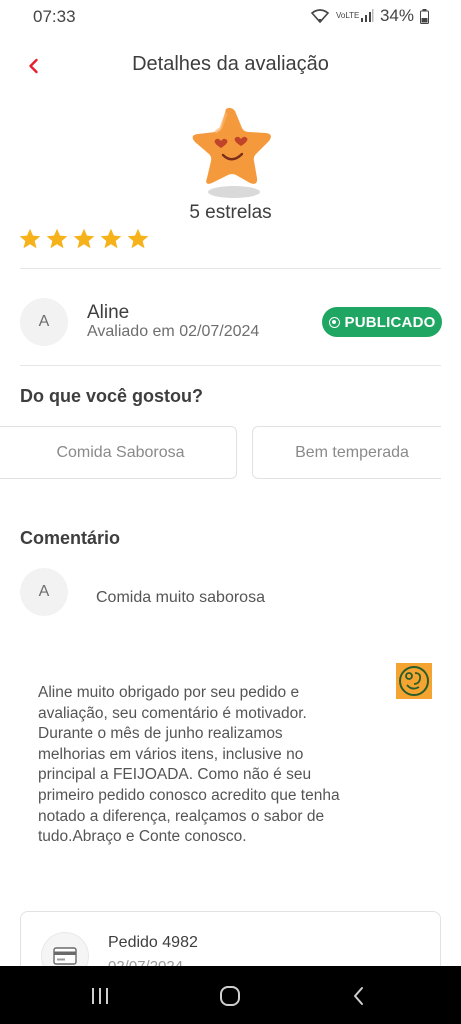  I want to click on chip-comida-saborosa: Comida Saborosa, so click(118, 452).